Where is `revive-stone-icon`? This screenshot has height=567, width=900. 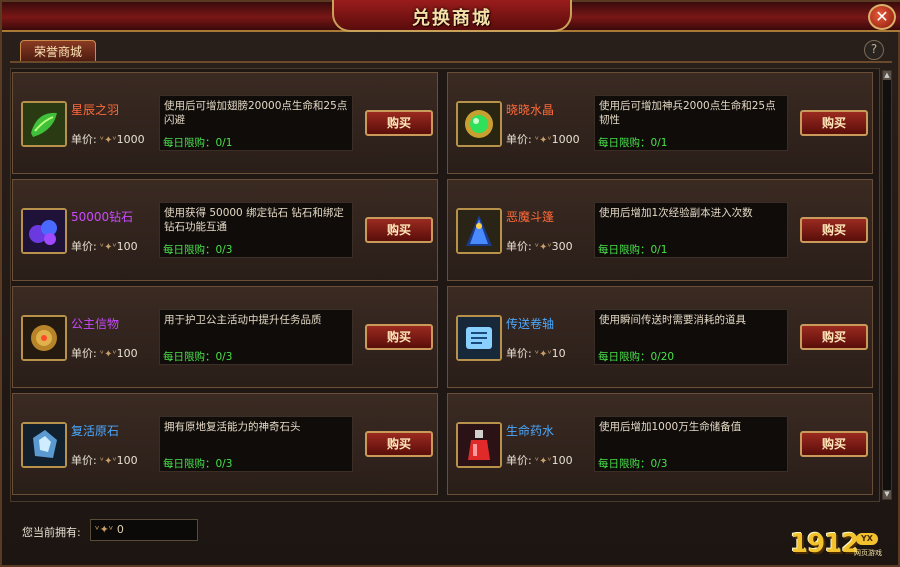 revive-stone-icon is located at coordinates (44, 445).